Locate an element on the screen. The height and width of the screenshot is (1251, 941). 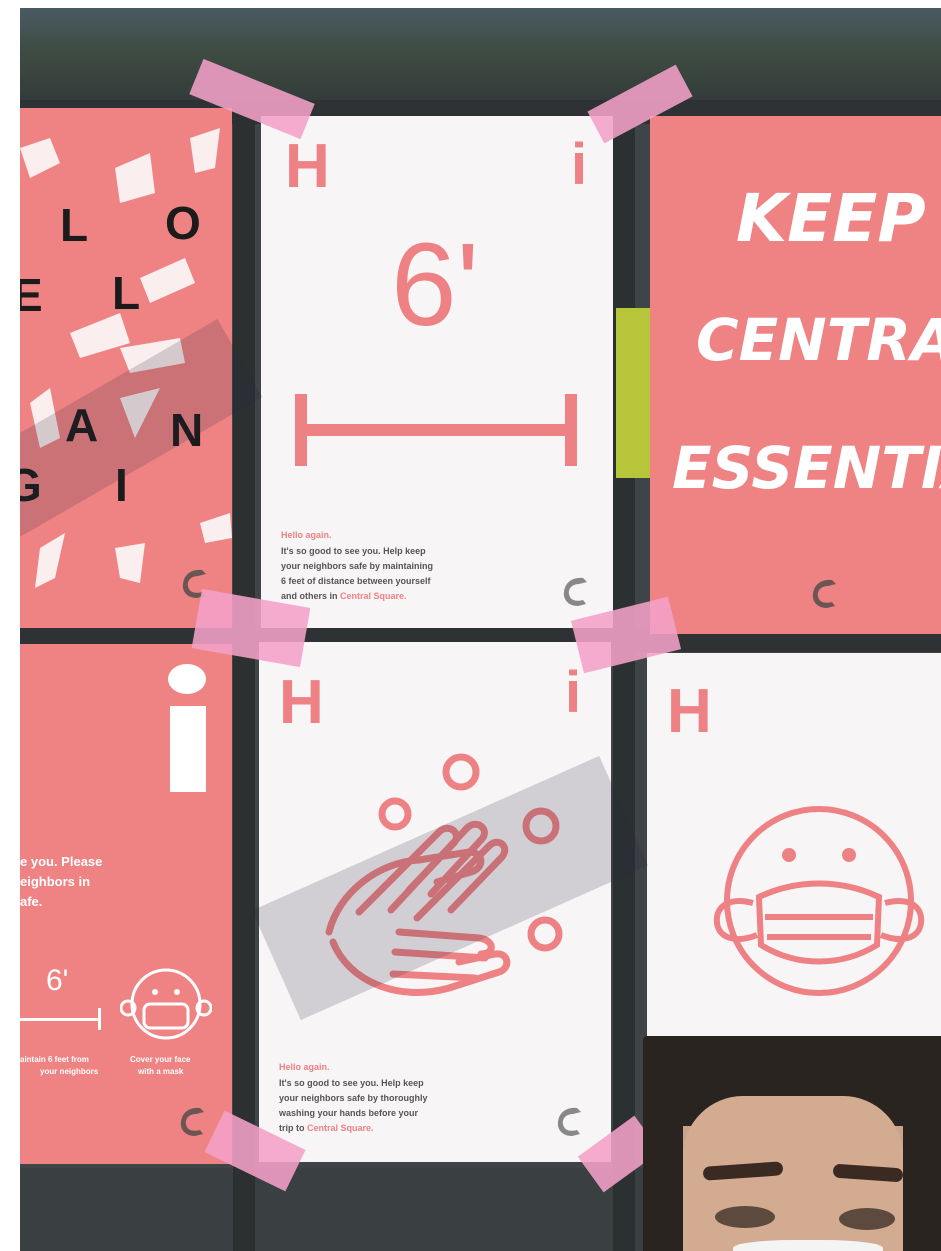
distance-ruler-icon is located at coordinates (436, 430).